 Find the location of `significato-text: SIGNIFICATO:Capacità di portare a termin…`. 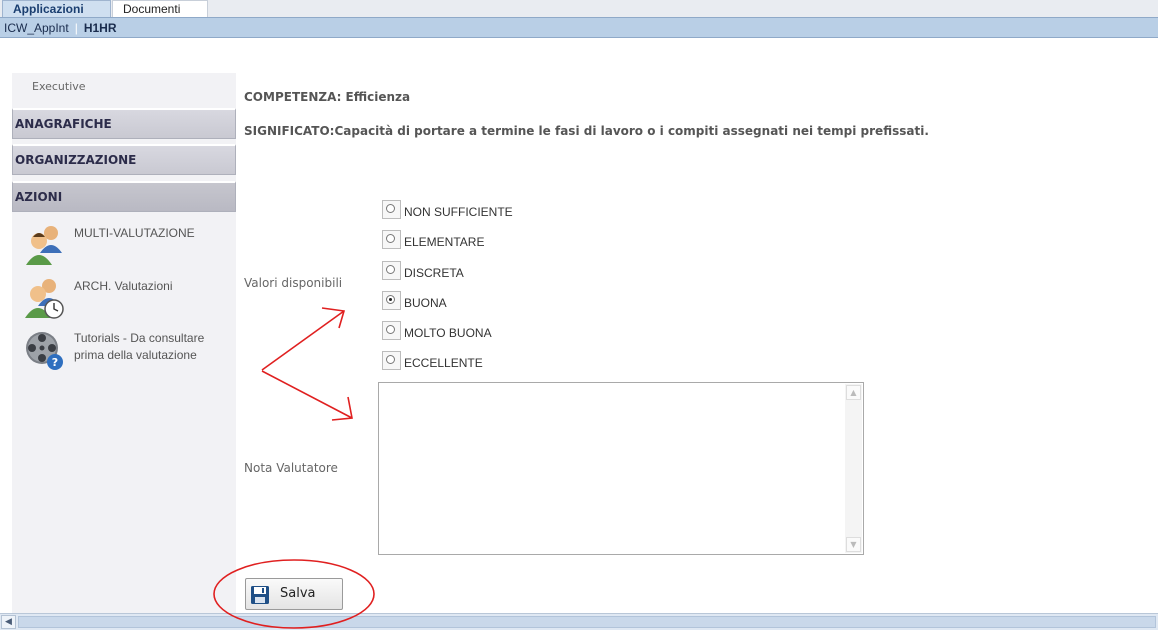

significato-text: SIGNIFICATO:Capacità di portare a termin… is located at coordinates (586, 131).